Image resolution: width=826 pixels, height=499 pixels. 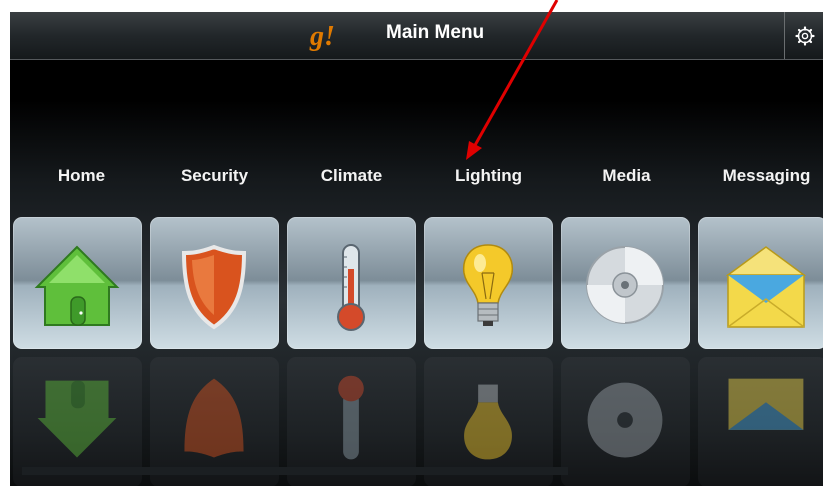 I want to click on thermometer-icon, so click(x=351, y=287).